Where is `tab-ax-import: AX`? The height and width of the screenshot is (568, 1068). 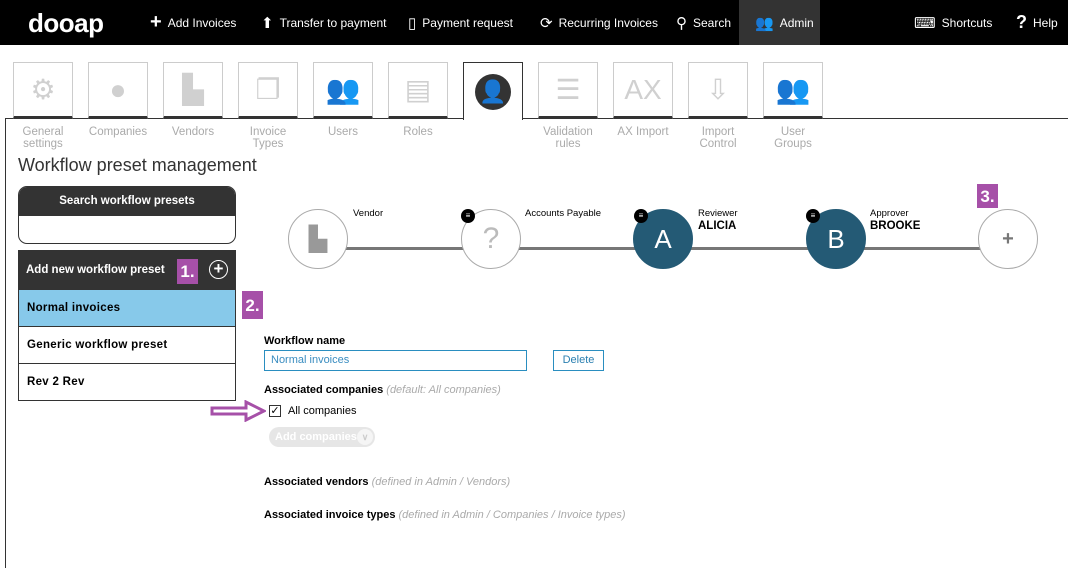 tab-ax-import: AX is located at coordinates (643, 90).